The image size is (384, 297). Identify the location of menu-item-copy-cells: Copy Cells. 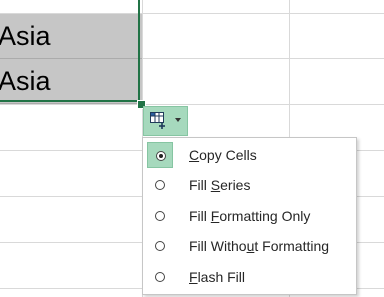
(249, 155).